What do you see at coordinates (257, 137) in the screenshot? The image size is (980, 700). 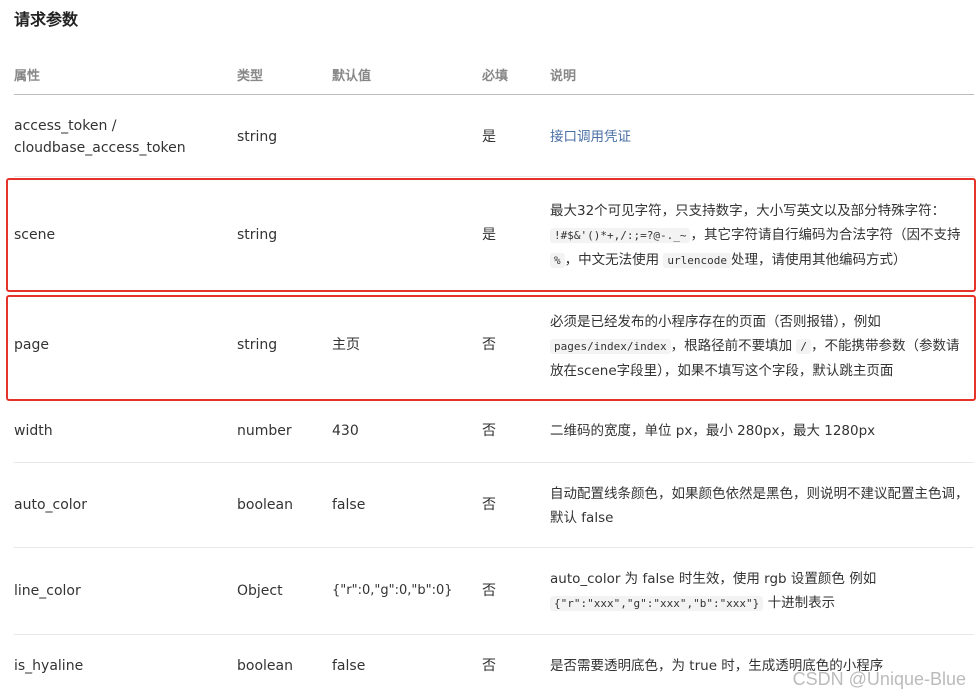 I see `param-type: string` at bounding box center [257, 137].